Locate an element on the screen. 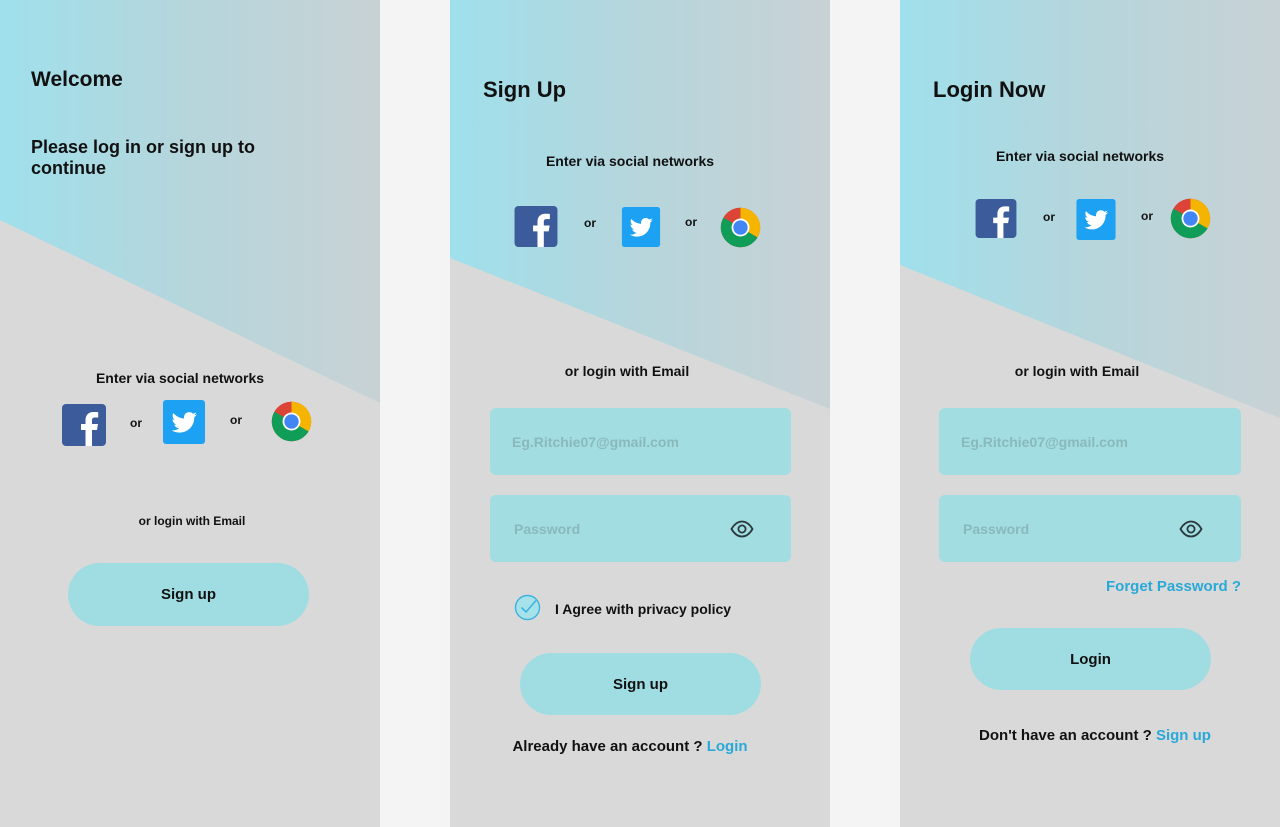  agree-checkbox is located at coordinates (527, 607).